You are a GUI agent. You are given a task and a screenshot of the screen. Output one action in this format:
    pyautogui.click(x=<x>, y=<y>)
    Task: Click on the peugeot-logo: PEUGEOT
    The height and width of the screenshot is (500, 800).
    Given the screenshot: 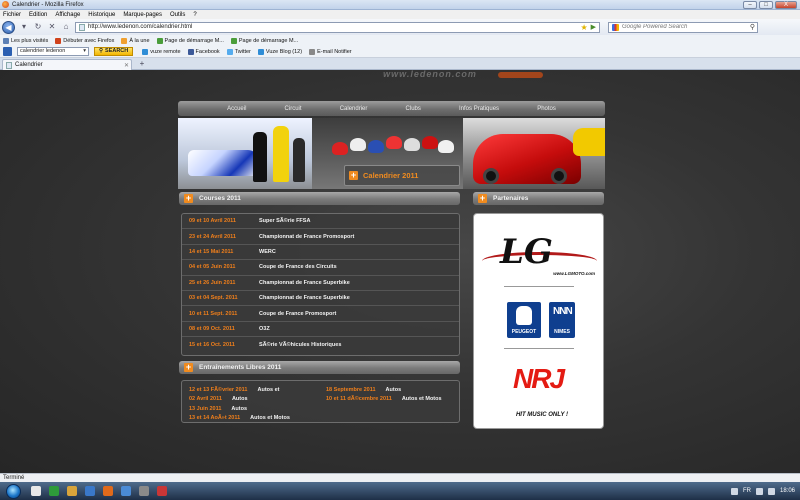 What is the action you would take?
    pyautogui.click(x=524, y=320)
    